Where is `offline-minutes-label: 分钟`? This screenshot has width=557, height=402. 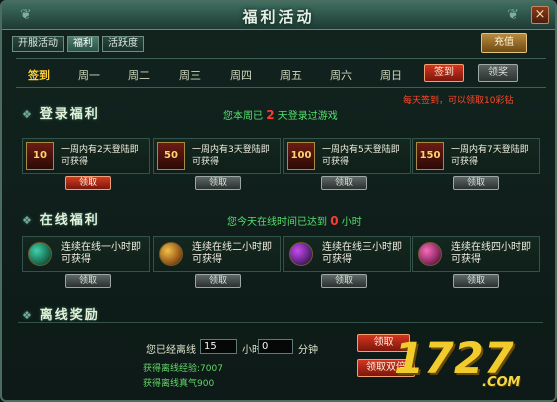
offline-minutes-label: 分钟 is located at coordinates (308, 350).